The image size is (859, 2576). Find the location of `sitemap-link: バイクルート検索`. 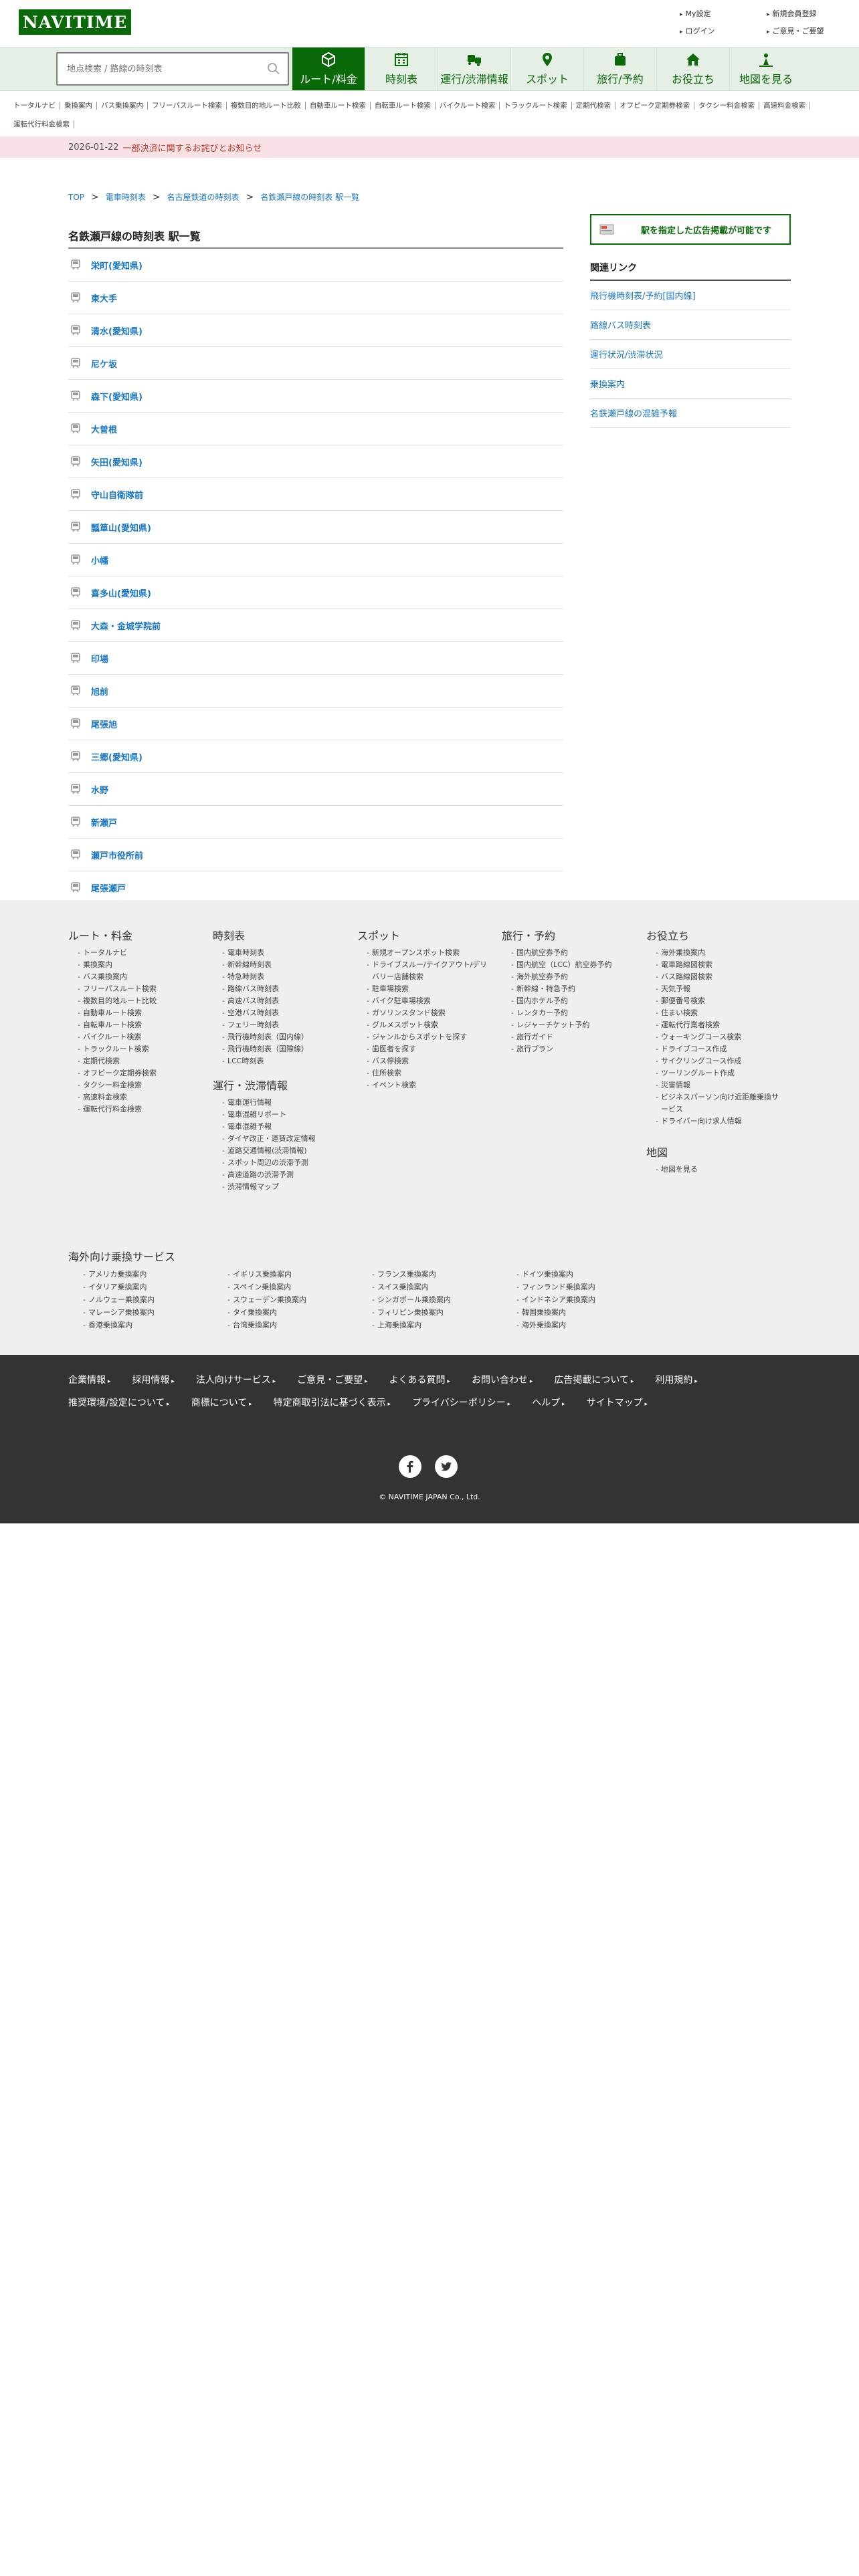

sitemap-link: バイクルート検索 is located at coordinates (135, 1037).